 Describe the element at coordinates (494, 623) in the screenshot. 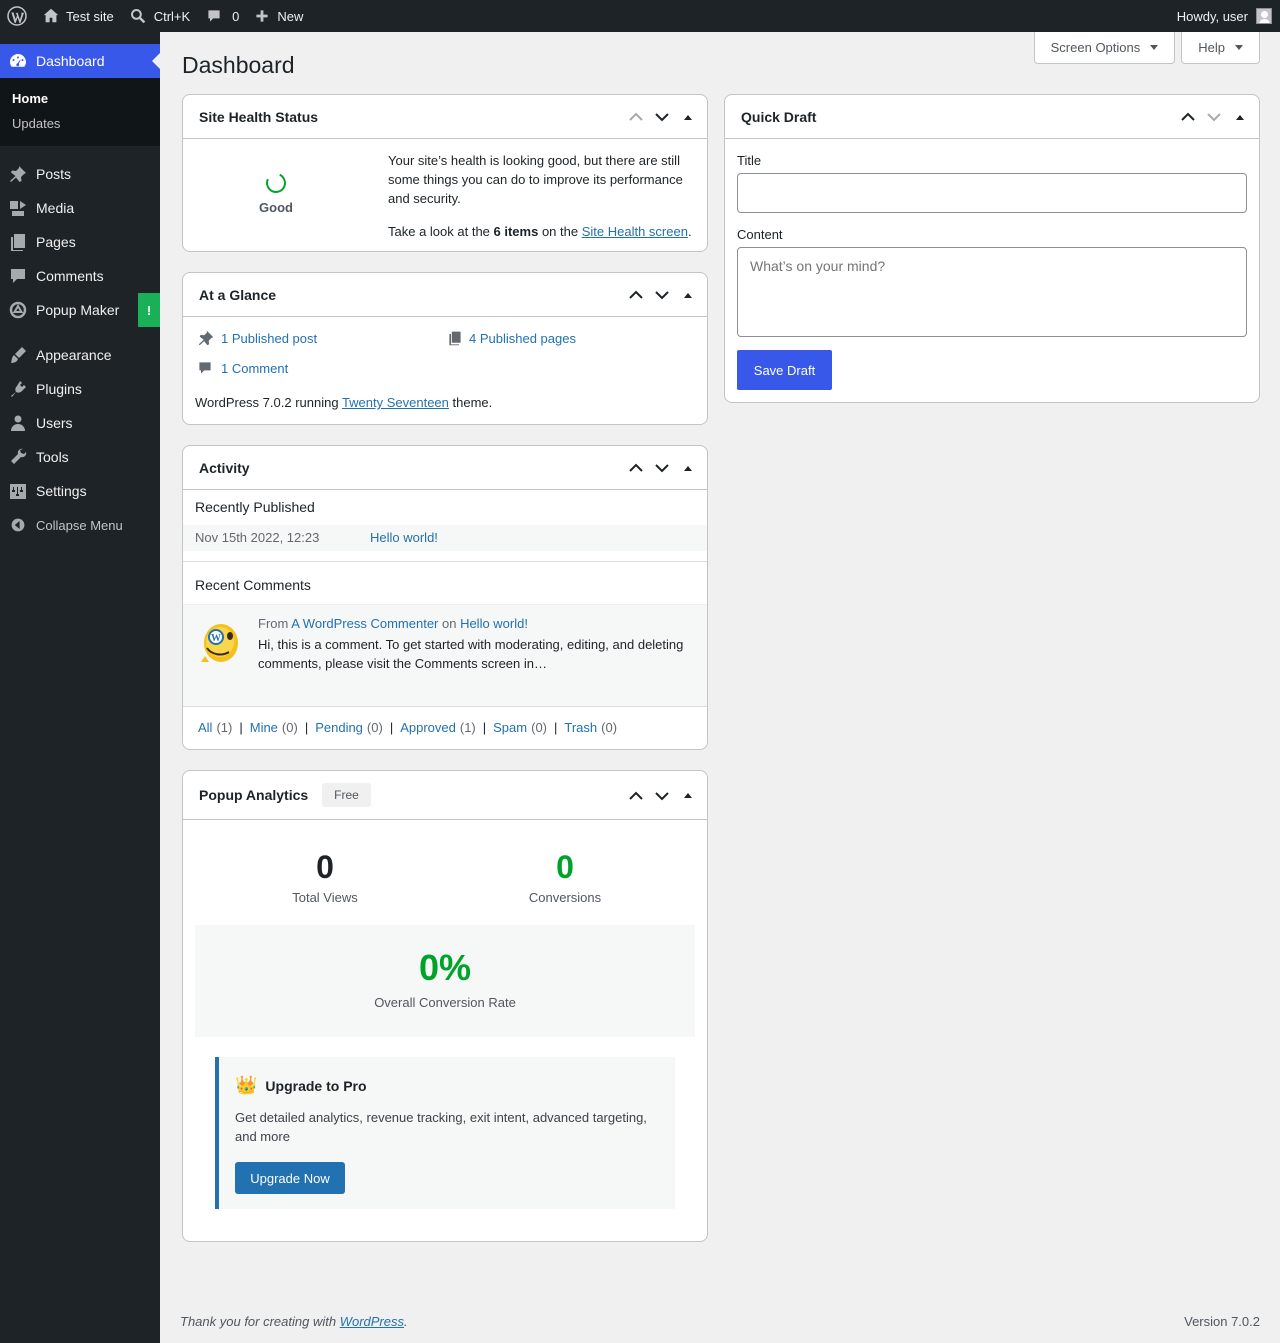

I see `comment-post-link: Hello world!` at that location.